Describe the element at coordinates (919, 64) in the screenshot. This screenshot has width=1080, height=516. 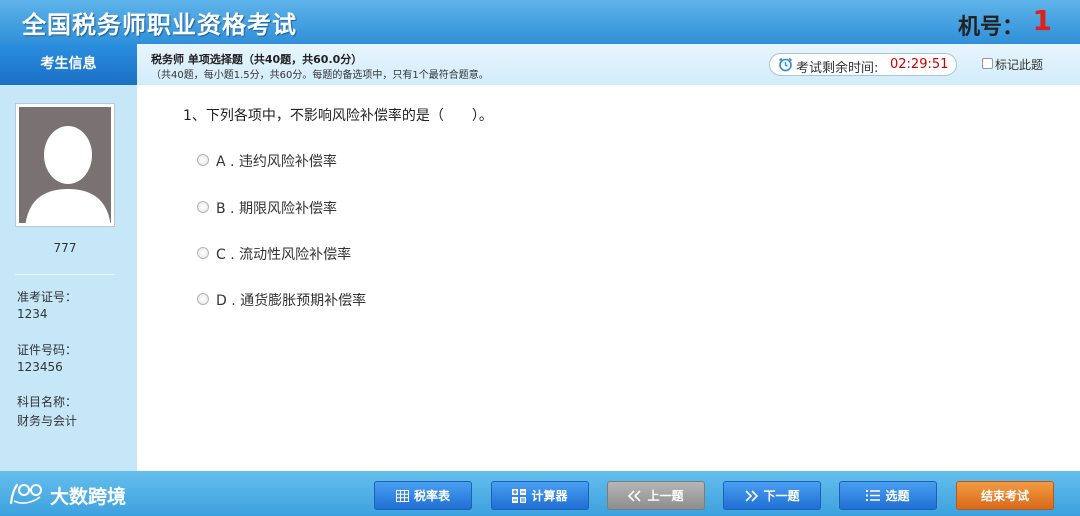
I see `timer-value: 02:29:51` at that location.